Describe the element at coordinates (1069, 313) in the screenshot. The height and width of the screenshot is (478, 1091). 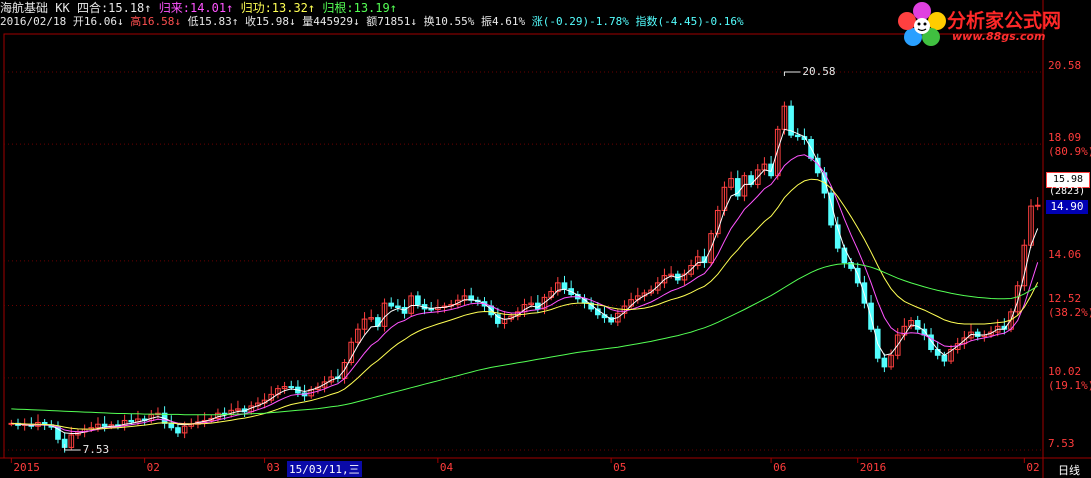
I see `price-label-5: (38.2%)` at that location.